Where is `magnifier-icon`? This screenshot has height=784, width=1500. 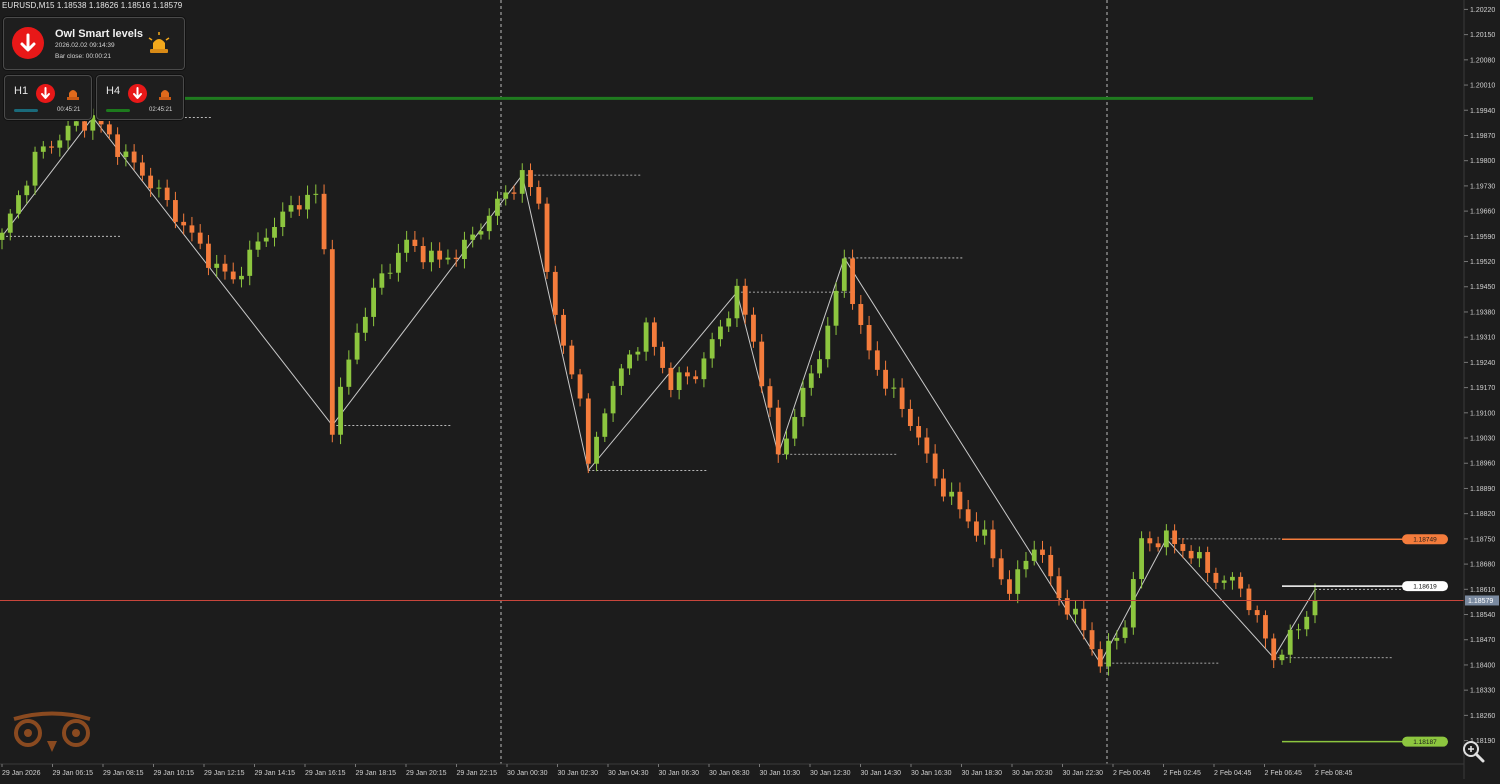
magnifier-icon is located at coordinates (1473, 751).